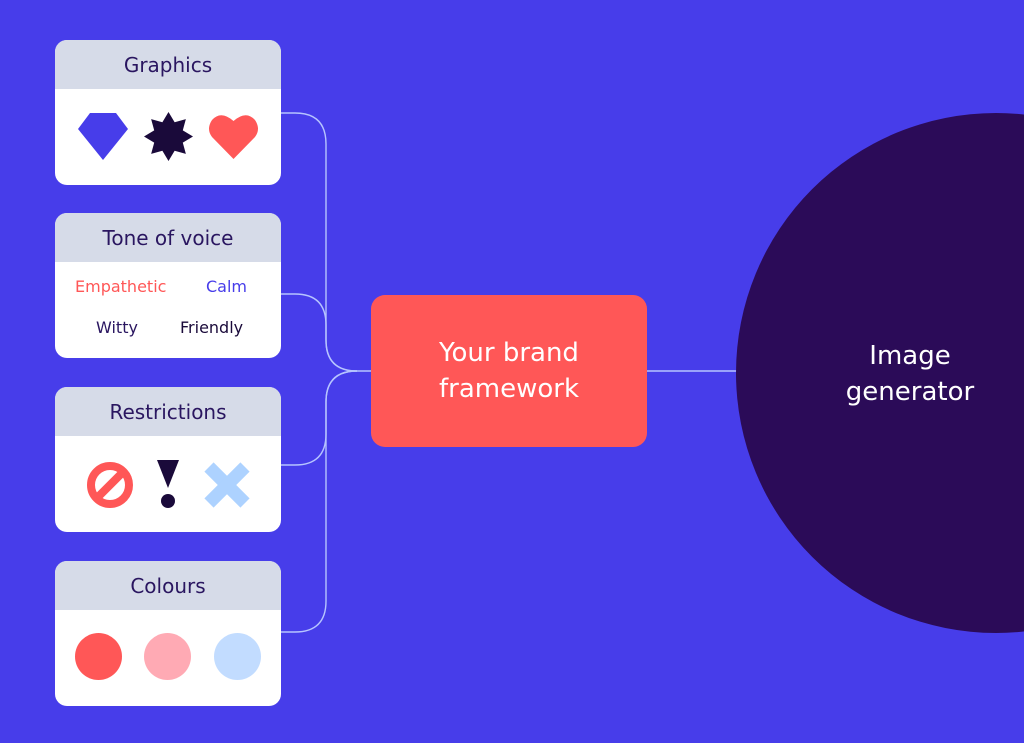 The image size is (1024, 743). Describe the element at coordinates (910, 356) in the screenshot. I see `image-generator-line1: Image` at that location.